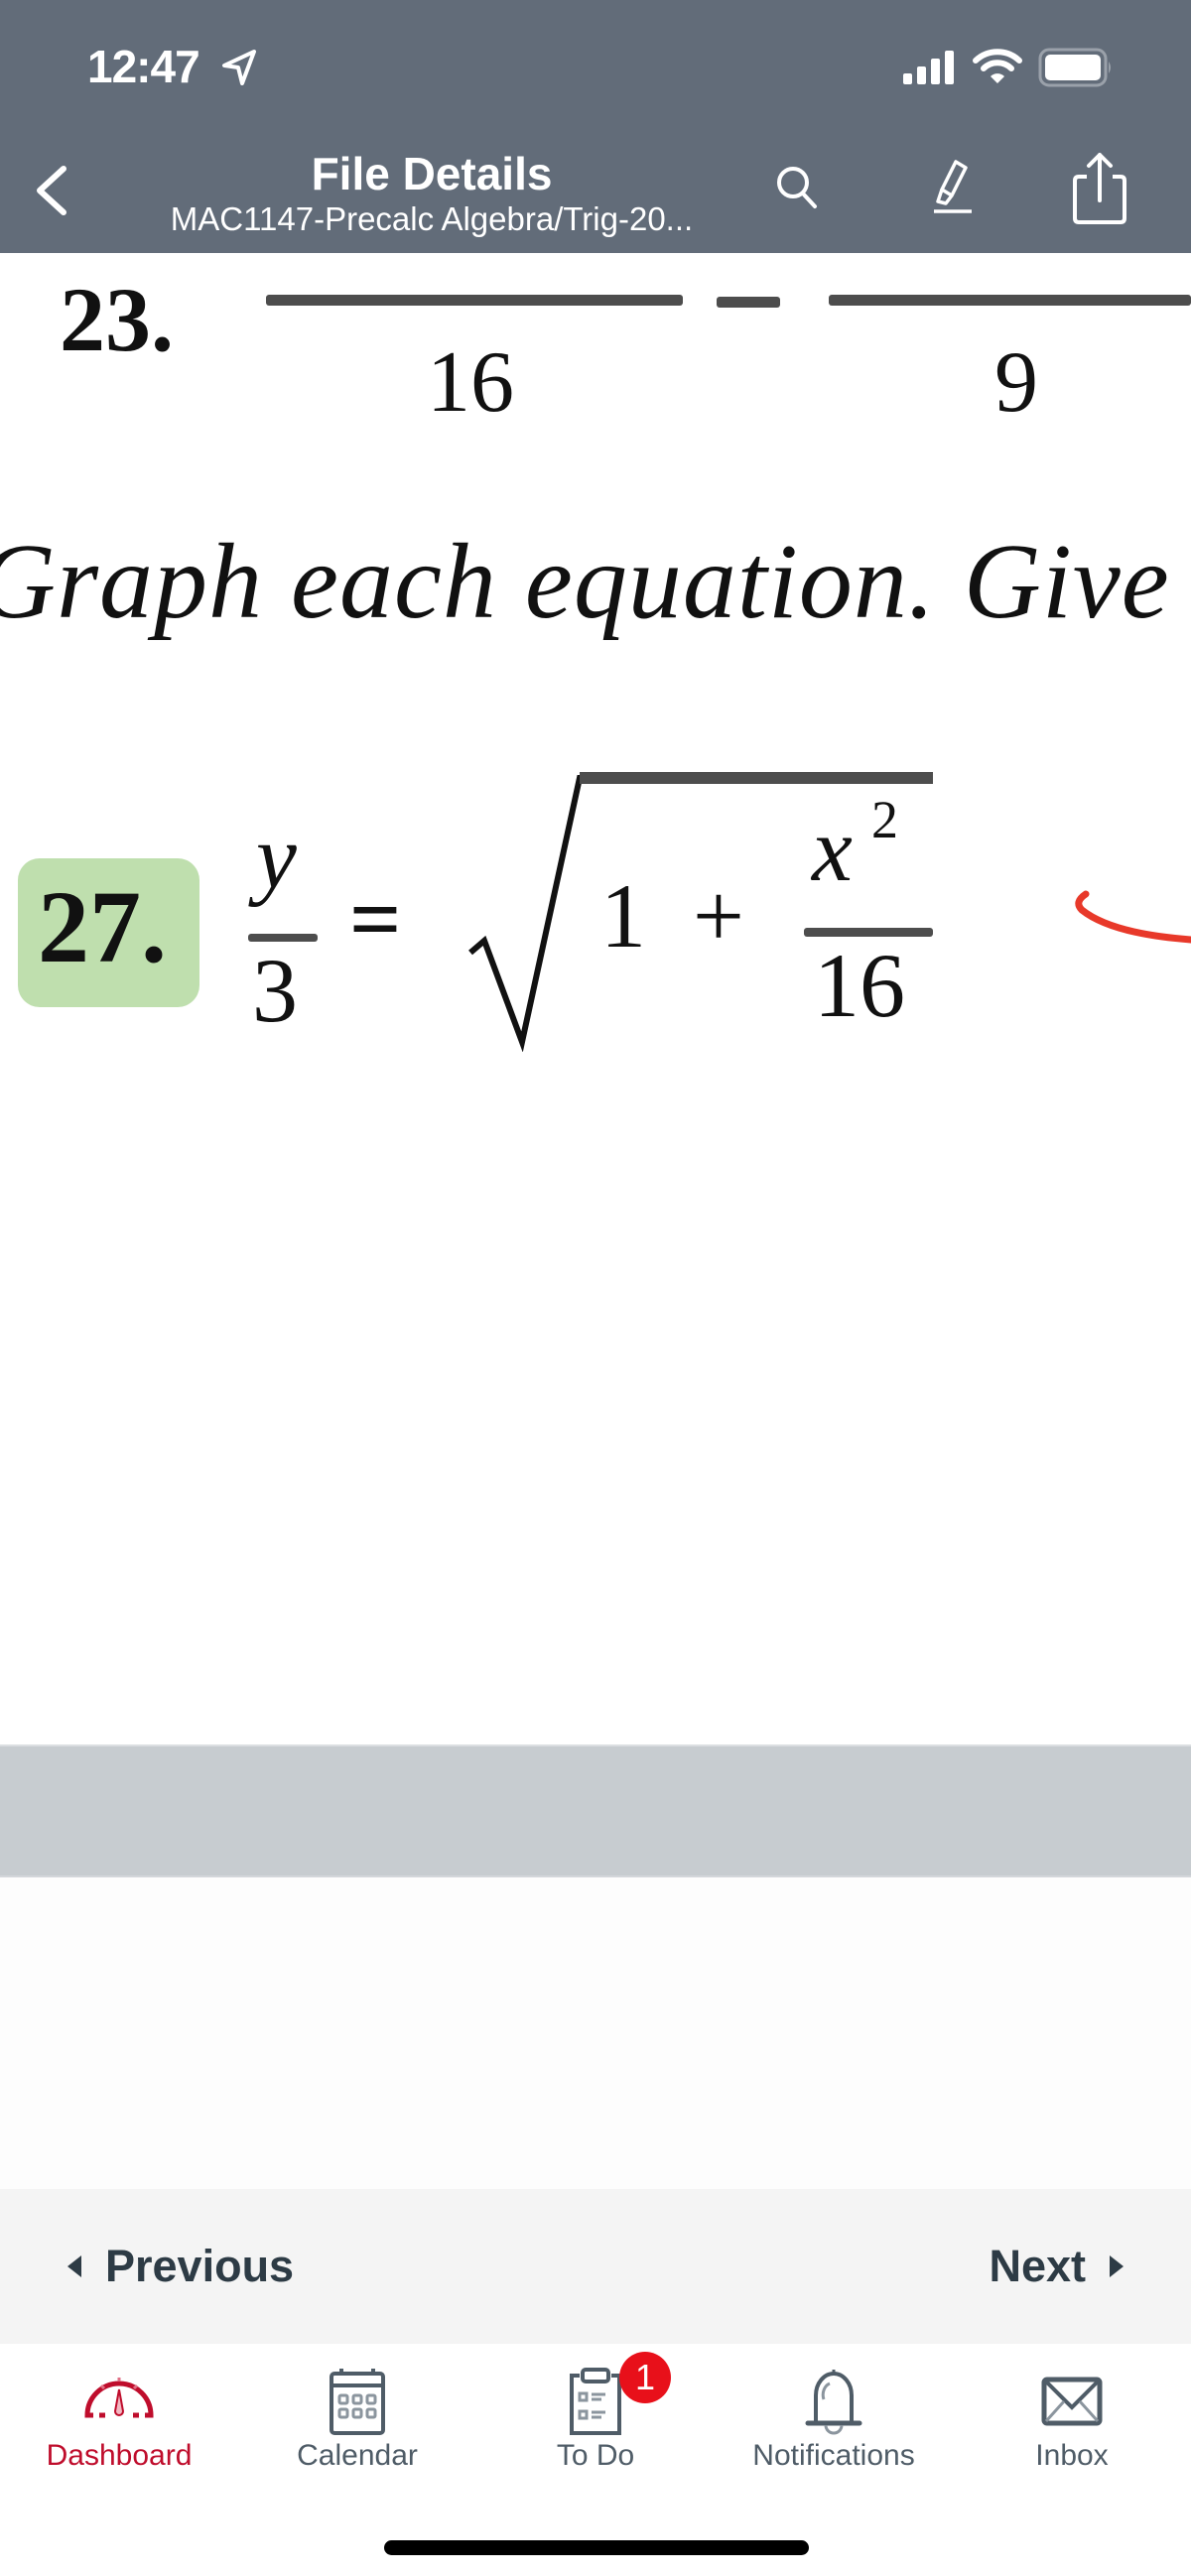  I want to click on triangle-right-icon, so click(1117, 2266).